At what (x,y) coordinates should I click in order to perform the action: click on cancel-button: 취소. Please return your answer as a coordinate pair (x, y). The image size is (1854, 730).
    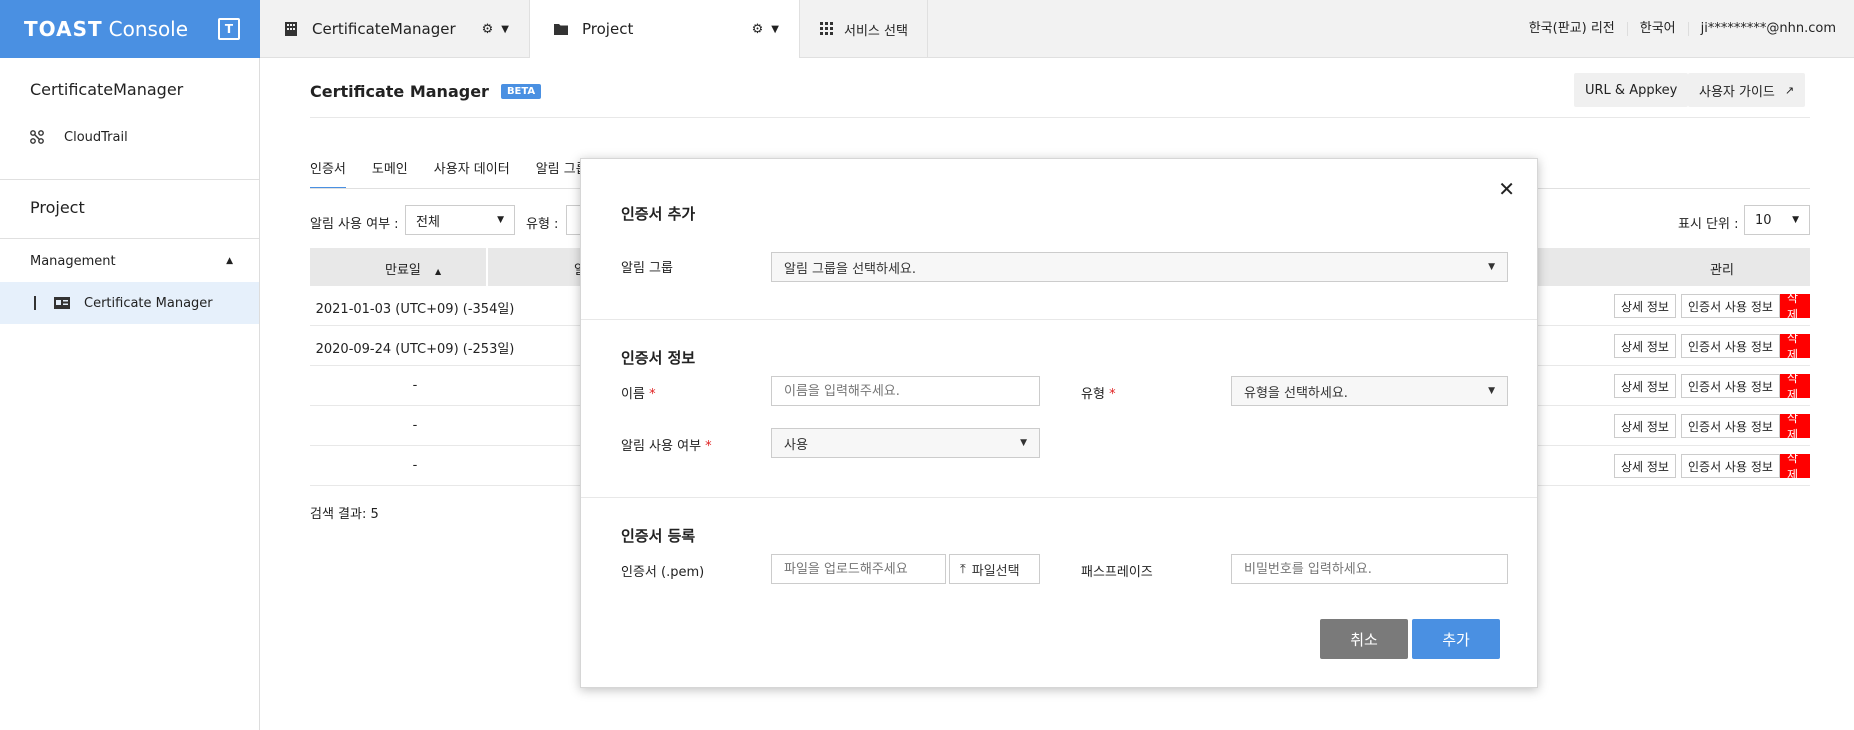
    Looking at the image, I should click on (1364, 639).